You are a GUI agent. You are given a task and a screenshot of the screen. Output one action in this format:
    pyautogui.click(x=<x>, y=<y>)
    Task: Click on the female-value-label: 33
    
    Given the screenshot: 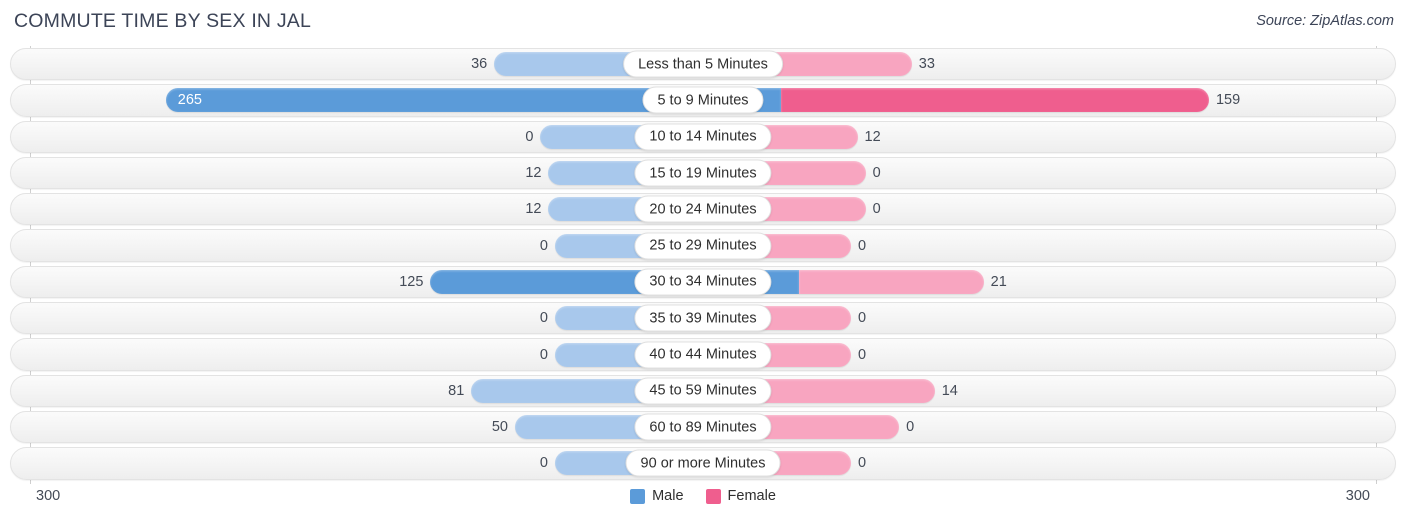 What is the action you would take?
    pyautogui.click(x=926, y=64)
    